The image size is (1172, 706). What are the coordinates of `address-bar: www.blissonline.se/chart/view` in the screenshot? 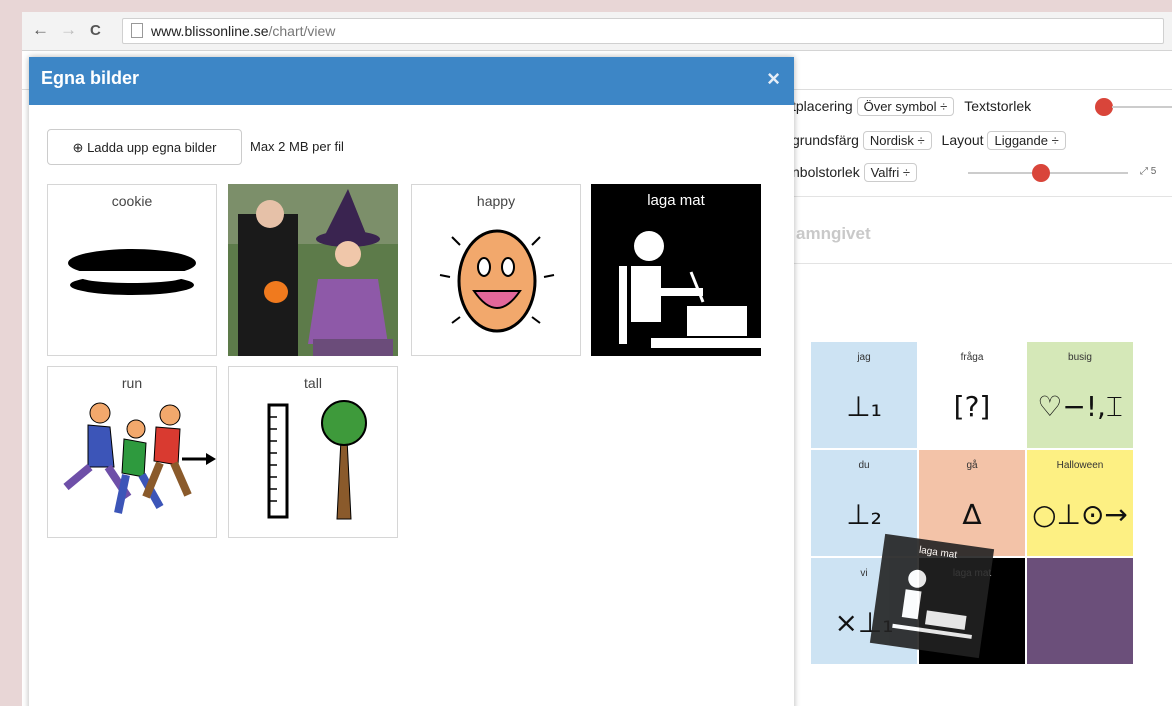 It's located at (643, 31).